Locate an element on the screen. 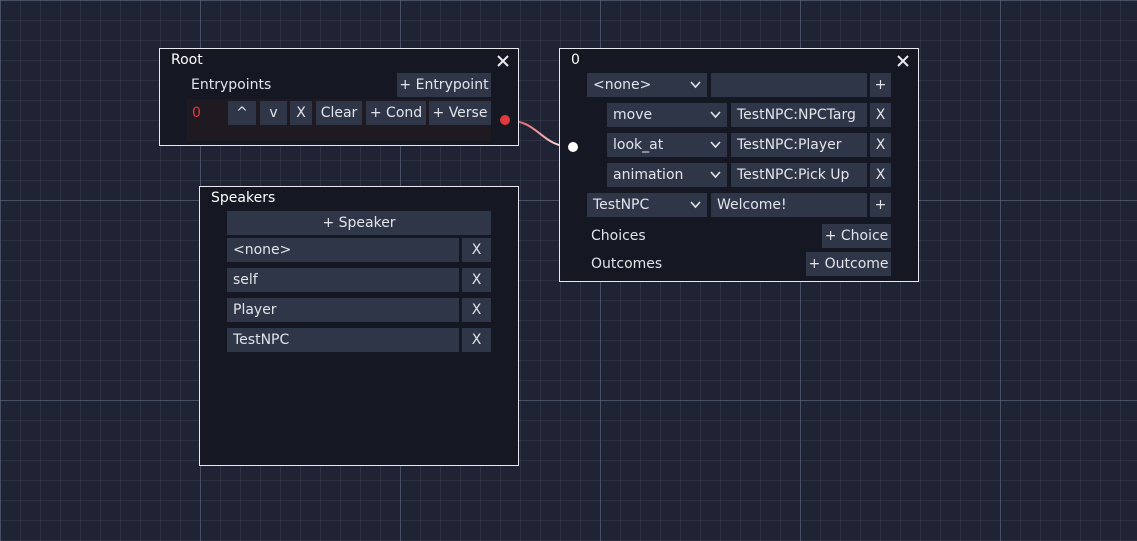  add-action-button: + is located at coordinates (880, 85).